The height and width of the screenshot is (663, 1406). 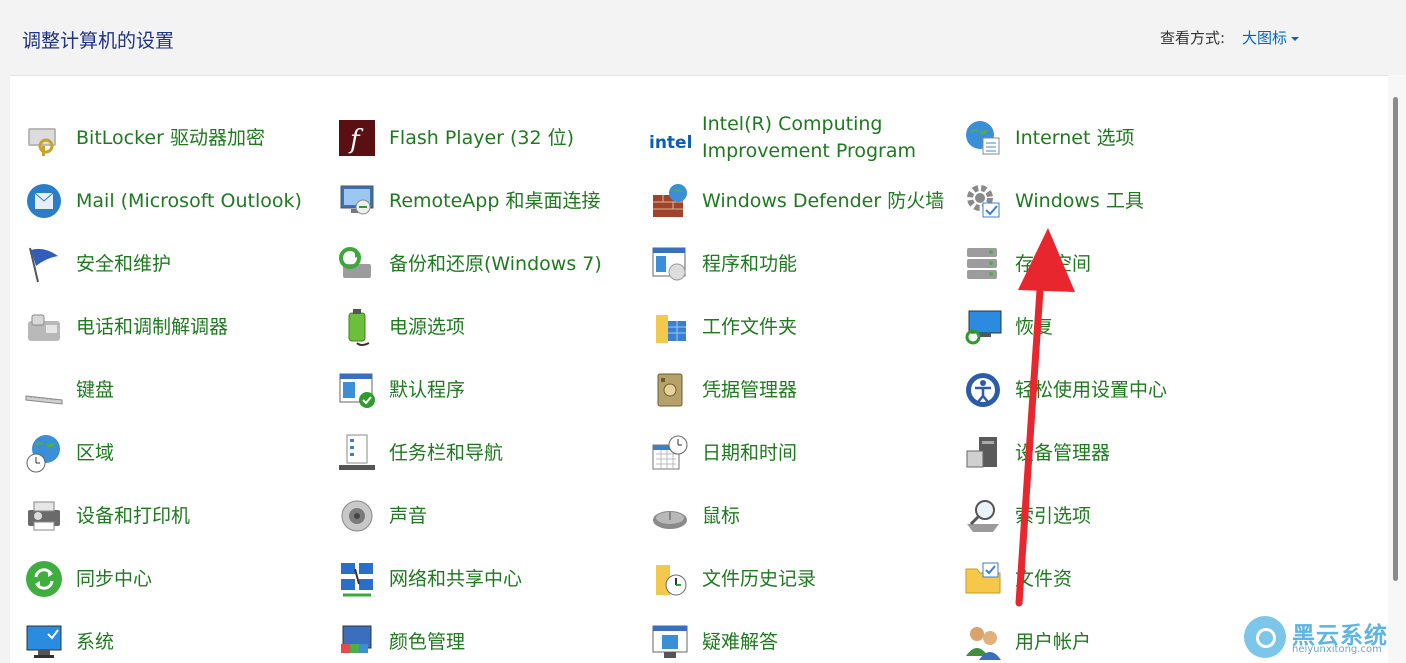 I want to click on firewall-icon, so click(x=670, y=201).